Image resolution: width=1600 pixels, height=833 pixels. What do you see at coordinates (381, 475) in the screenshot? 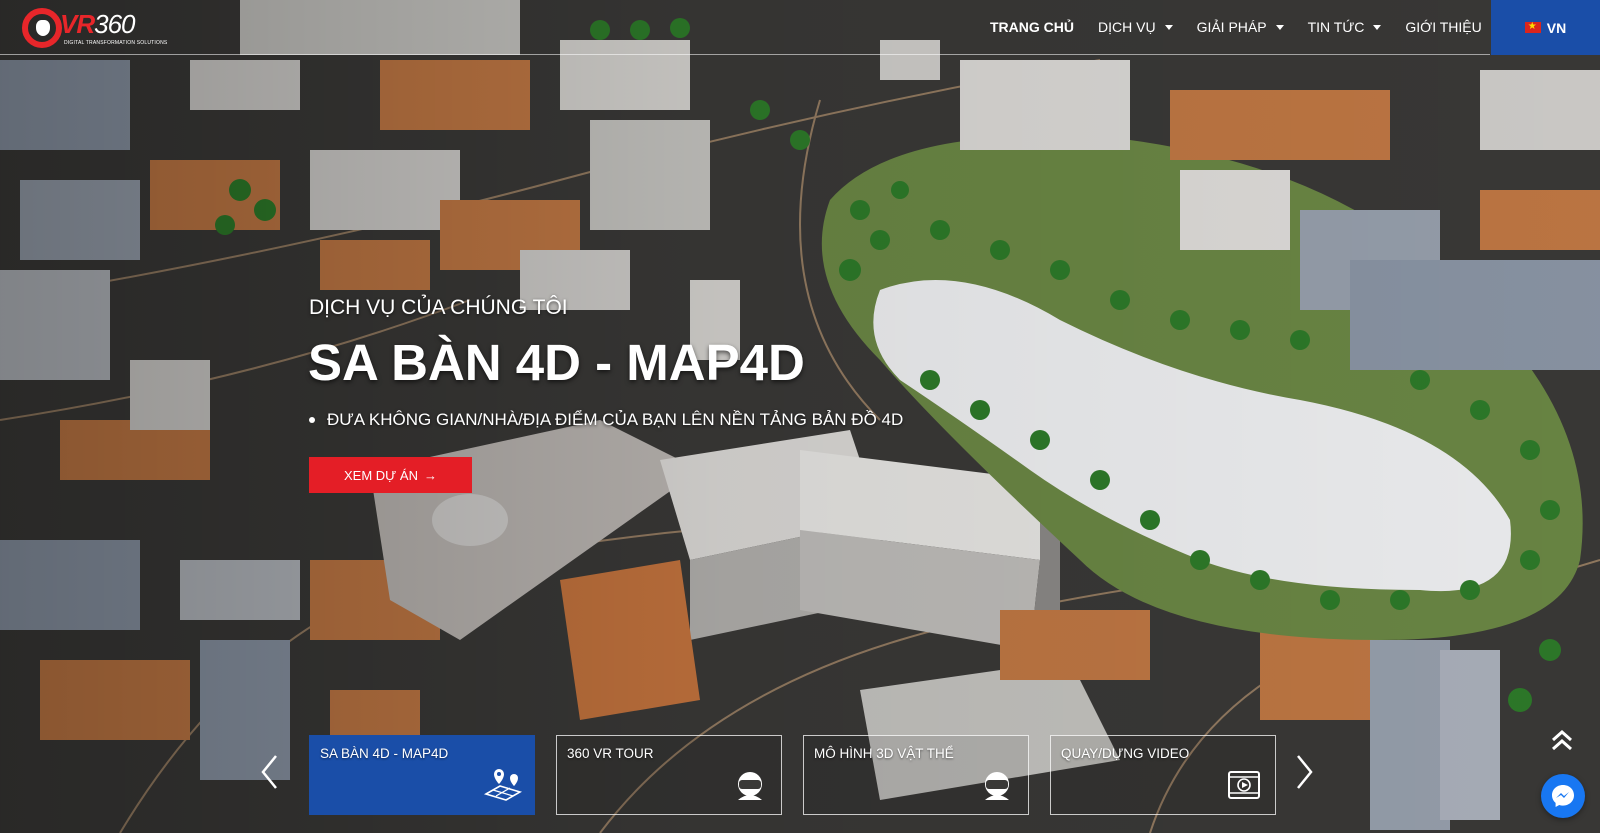
I see `view-projects-label: XEM DỰ ÁN` at bounding box center [381, 475].